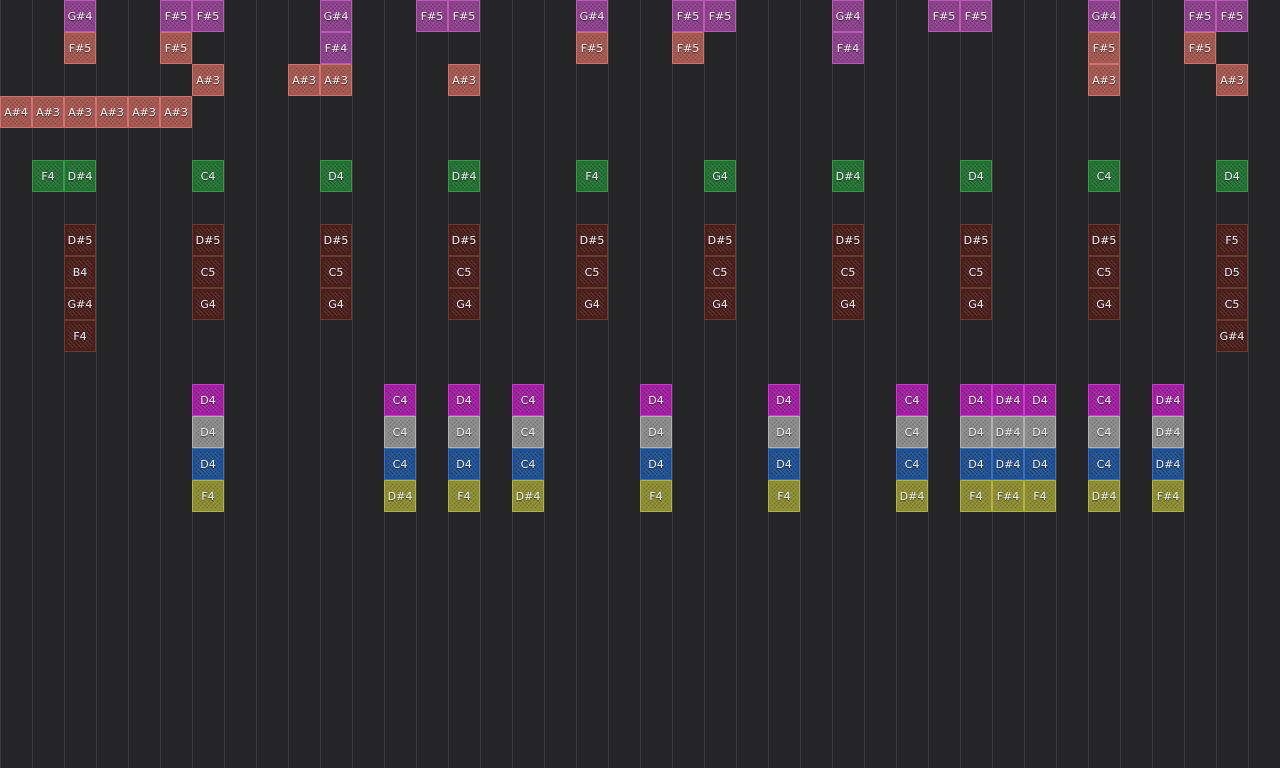  What do you see at coordinates (16, 112) in the screenshot?
I see `note-block: A#4` at bounding box center [16, 112].